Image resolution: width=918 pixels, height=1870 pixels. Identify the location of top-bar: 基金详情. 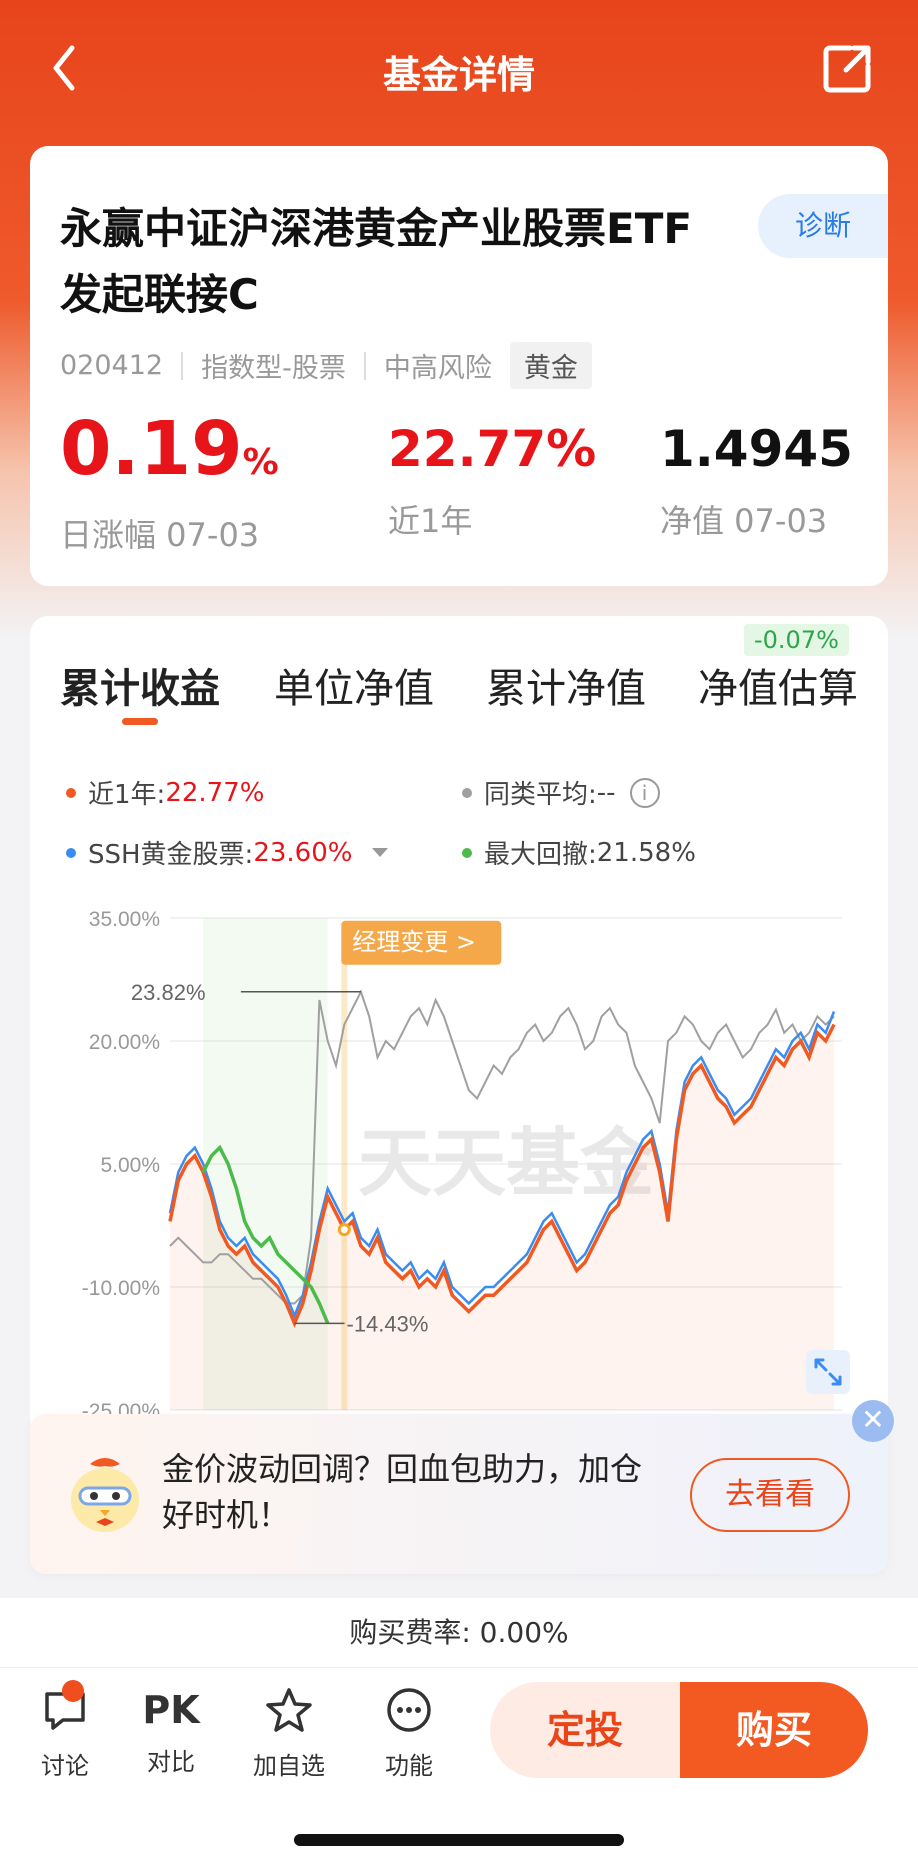
(459, 70).